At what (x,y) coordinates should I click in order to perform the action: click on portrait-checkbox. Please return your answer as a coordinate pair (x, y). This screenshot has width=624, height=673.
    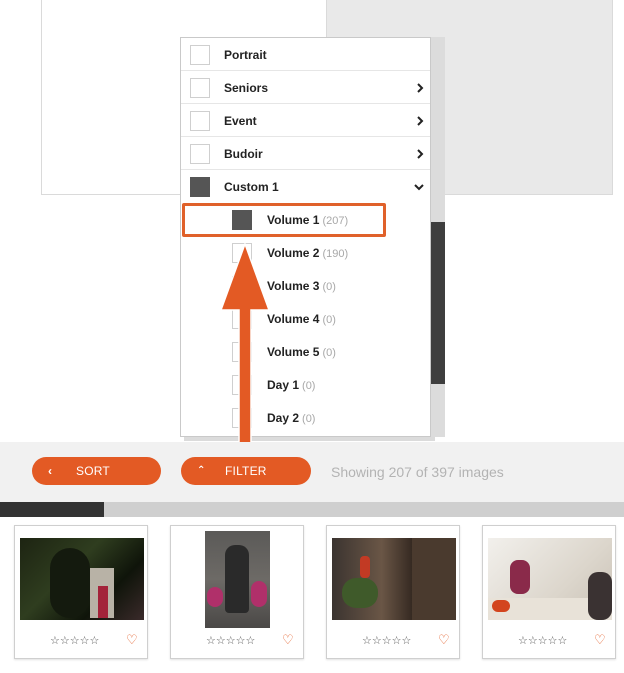
    Looking at the image, I should click on (200, 55).